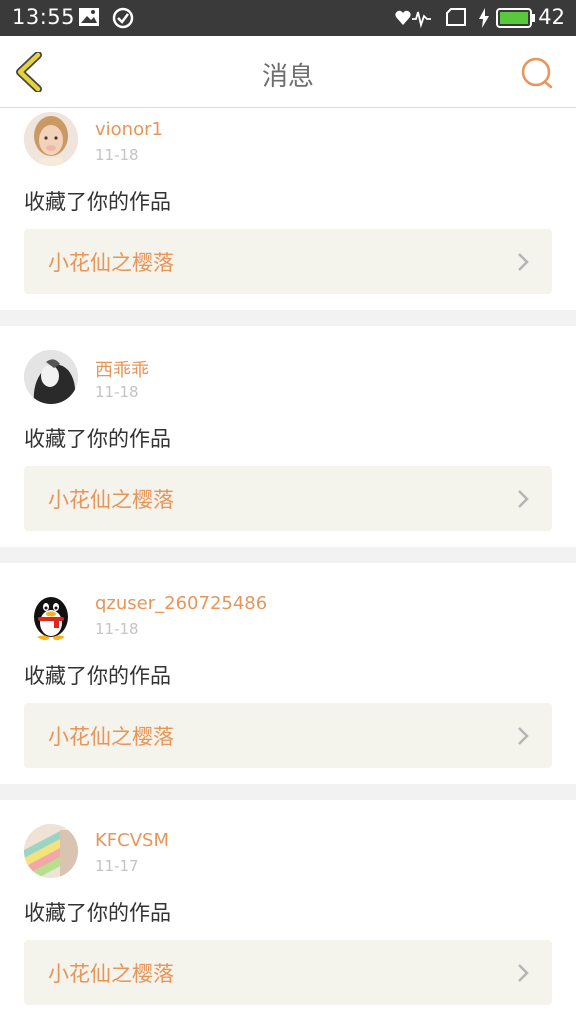  I want to click on charging-icon, so click(484, 18).